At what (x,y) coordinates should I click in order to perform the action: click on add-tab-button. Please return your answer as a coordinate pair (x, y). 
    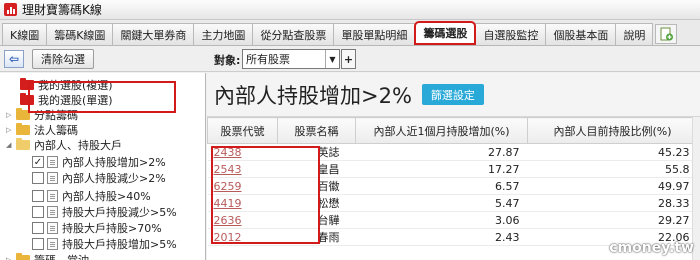
    Looking at the image, I should click on (666, 34).